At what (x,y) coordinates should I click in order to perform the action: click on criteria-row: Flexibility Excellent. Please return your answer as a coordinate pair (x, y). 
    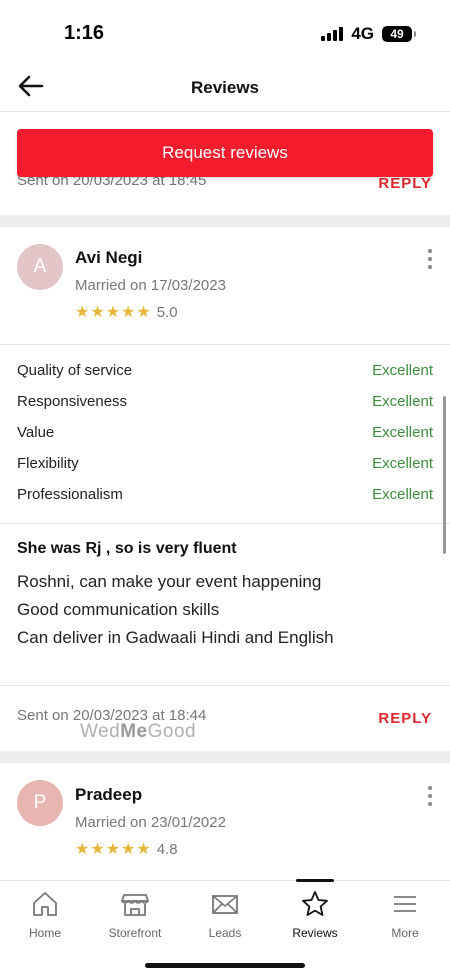
    Looking at the image, I should click on (225, 465).